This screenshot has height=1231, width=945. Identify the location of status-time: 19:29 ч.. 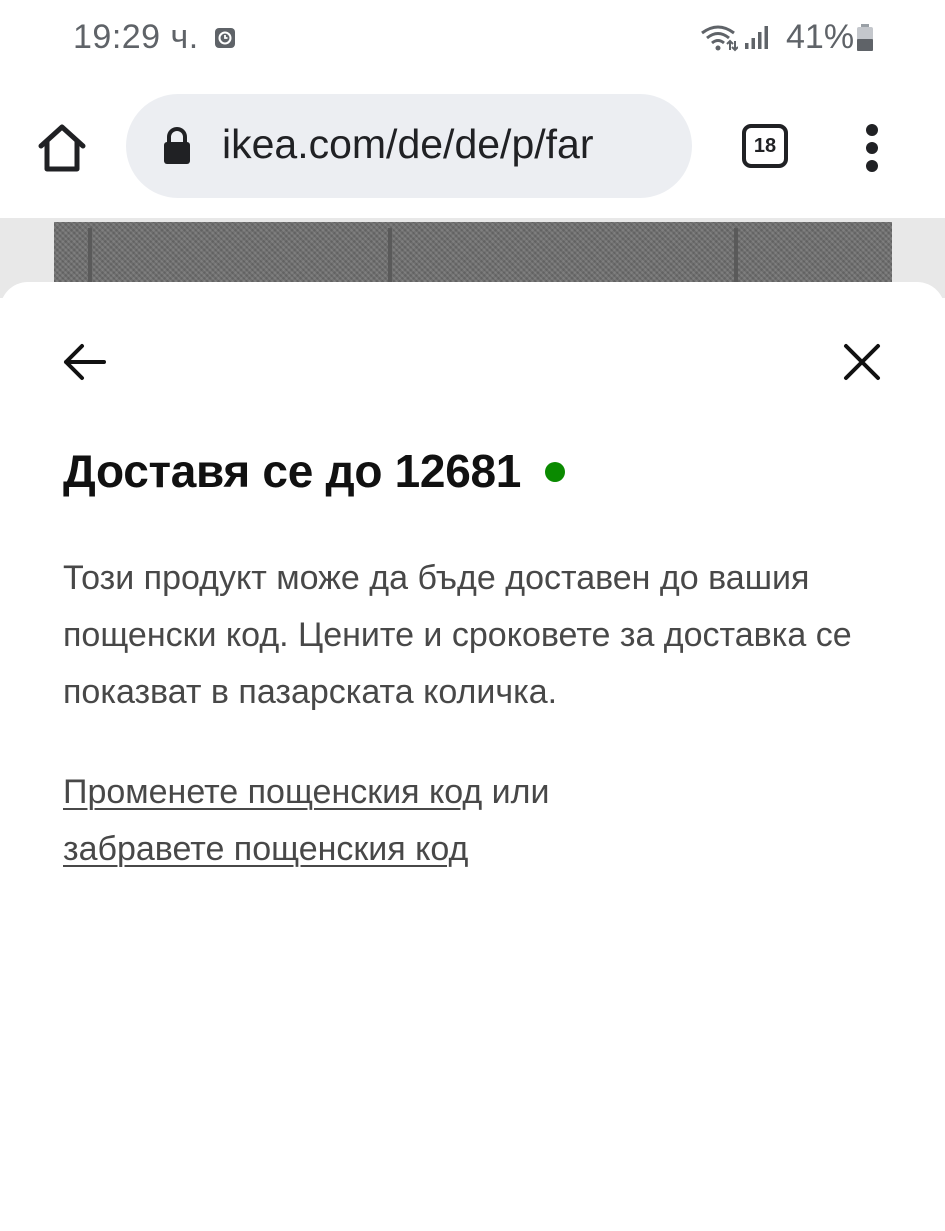
(136, 37).